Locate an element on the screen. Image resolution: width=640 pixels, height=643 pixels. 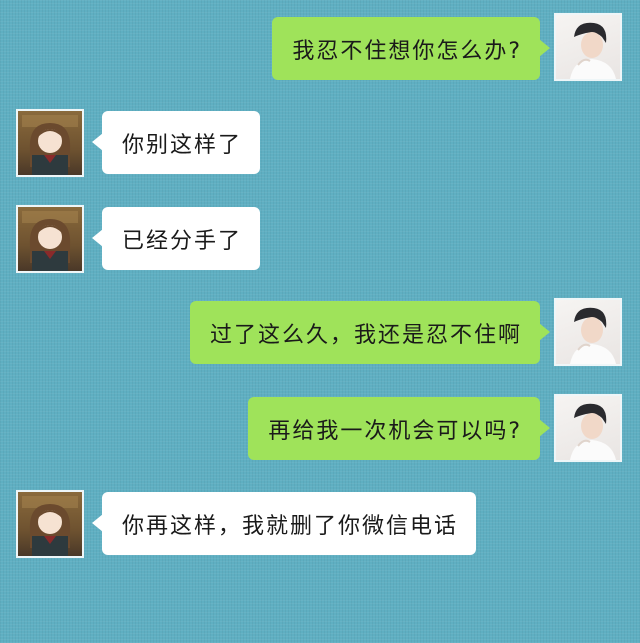
message-text: 过了这么久，我还是忍不住啊 is located at coordinates (365, 335).